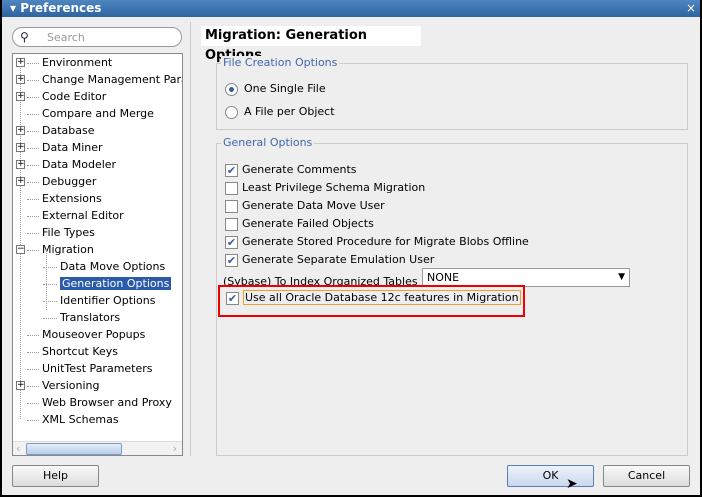 The height and width of the screenshot is (497, 702). Describe the element at coordinates (24, 37) in the screenshot. I see `binoculars-icon: ⚲` at that location.